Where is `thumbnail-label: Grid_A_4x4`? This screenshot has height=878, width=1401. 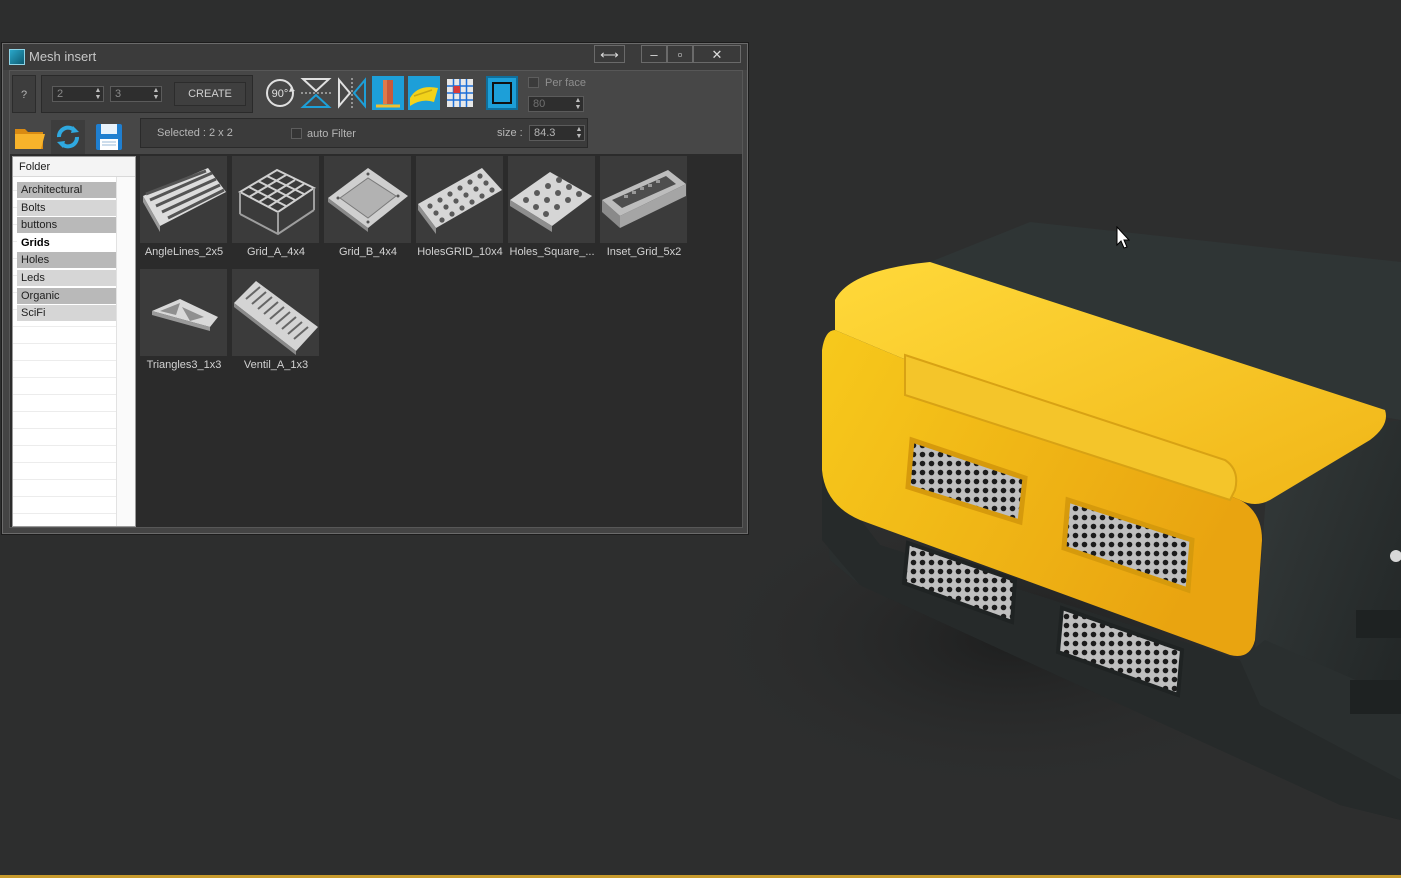
thumbnail-label: Grid_A_4x4 is located at coordinates (276, 252).